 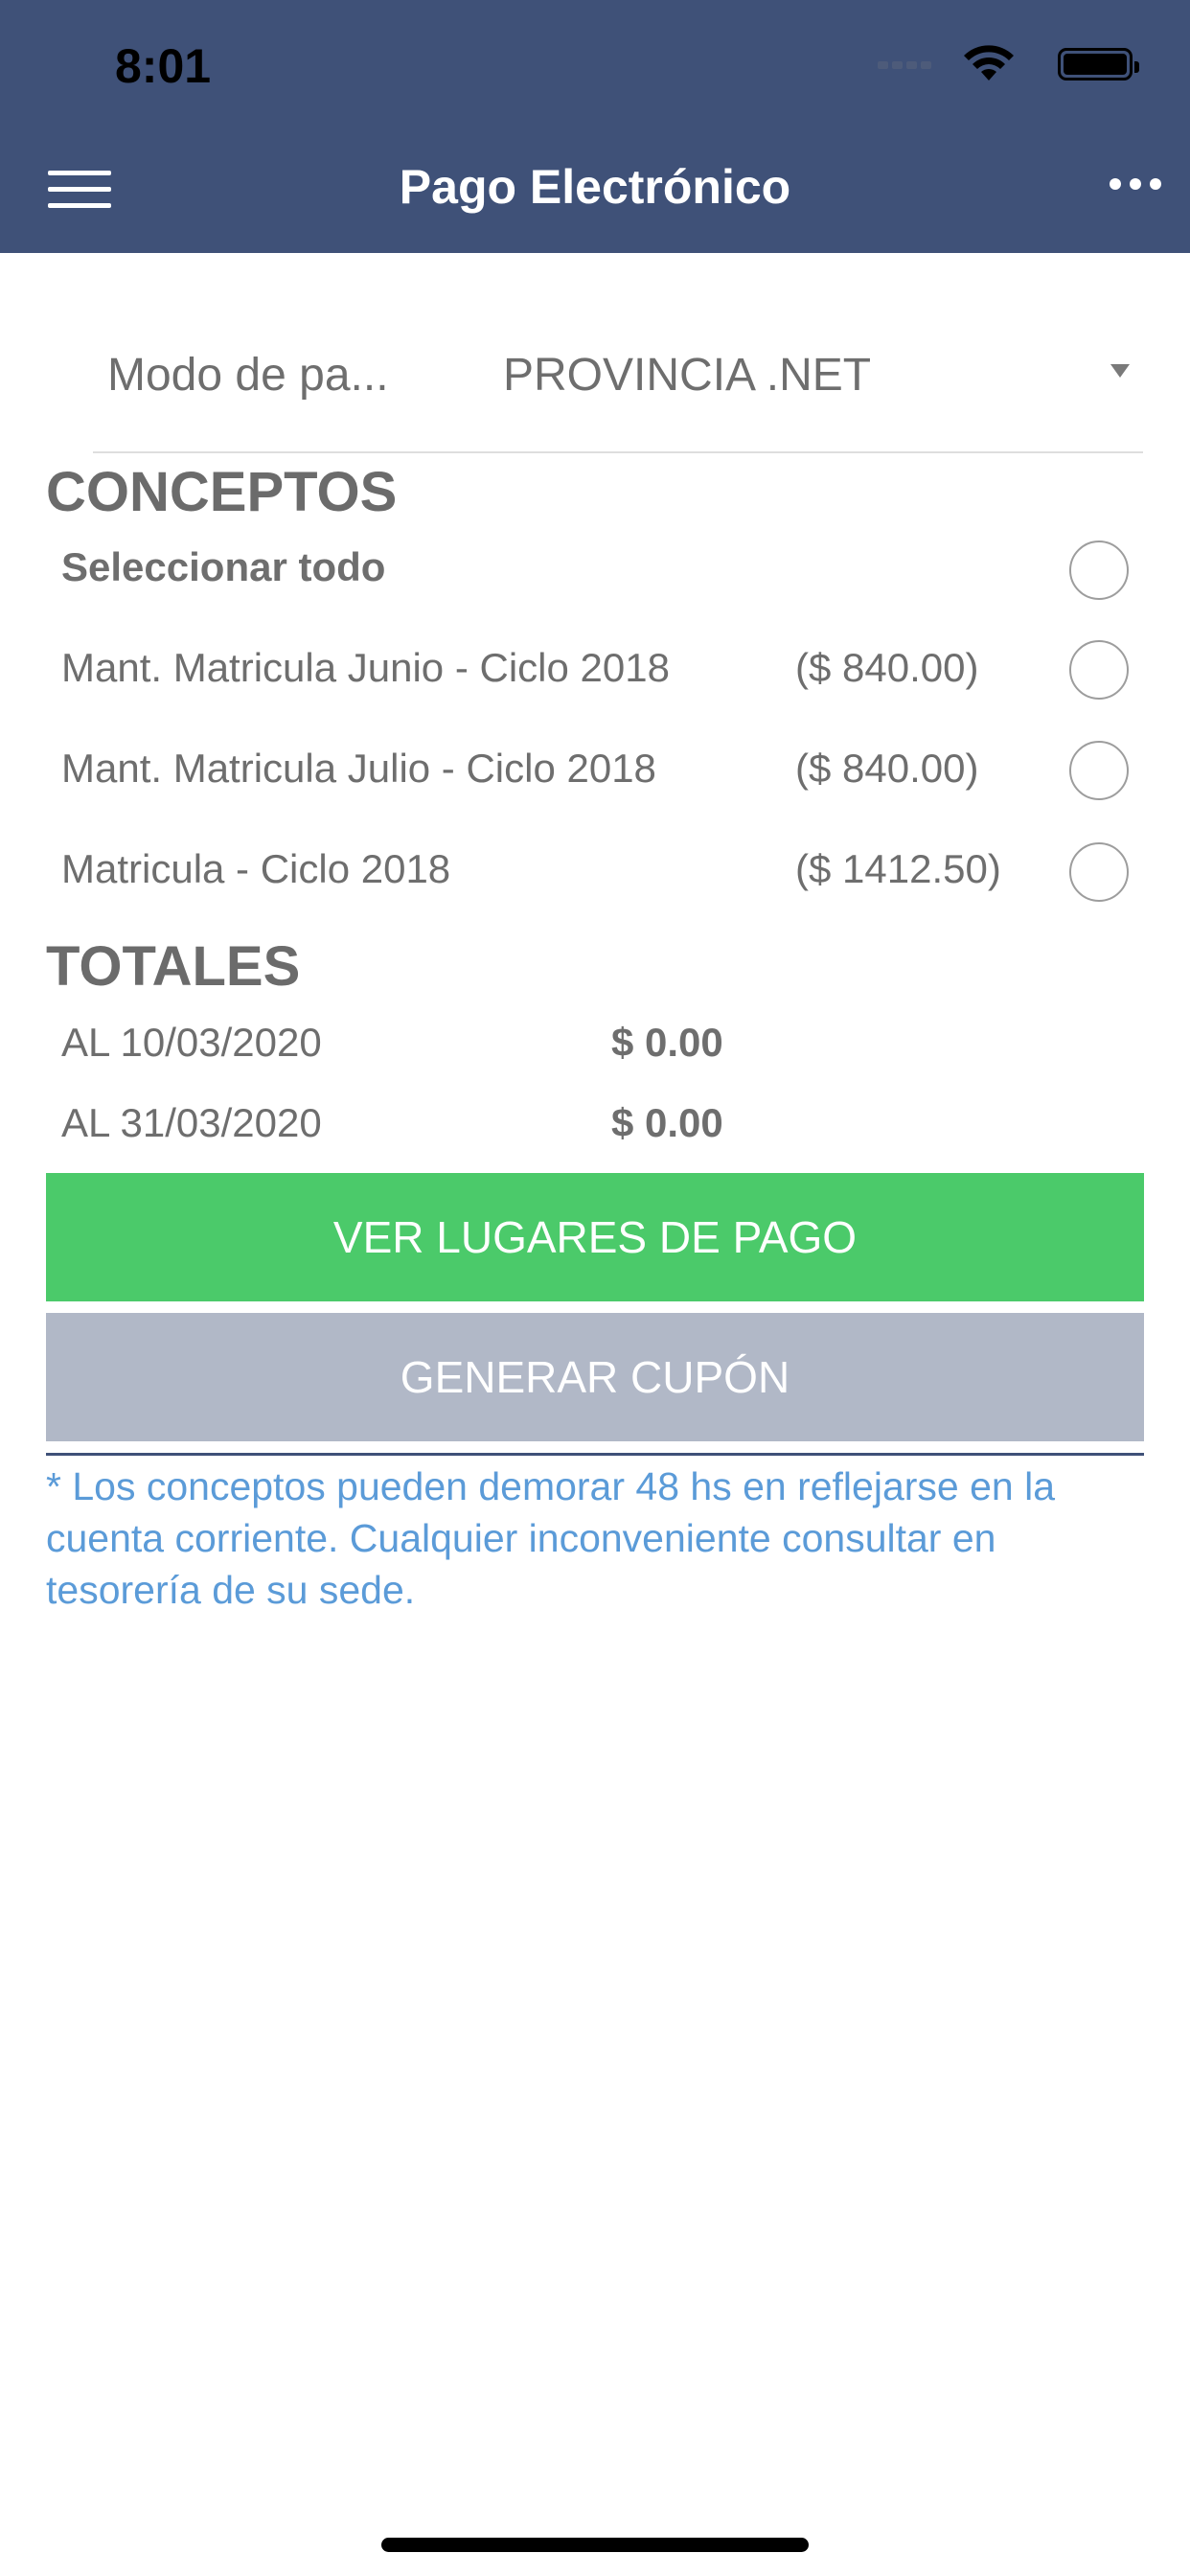 What do you see at coordinates (1135, 184) in the screenshot?
I see `more-dots-icon` at bounding box center [1135, 184].